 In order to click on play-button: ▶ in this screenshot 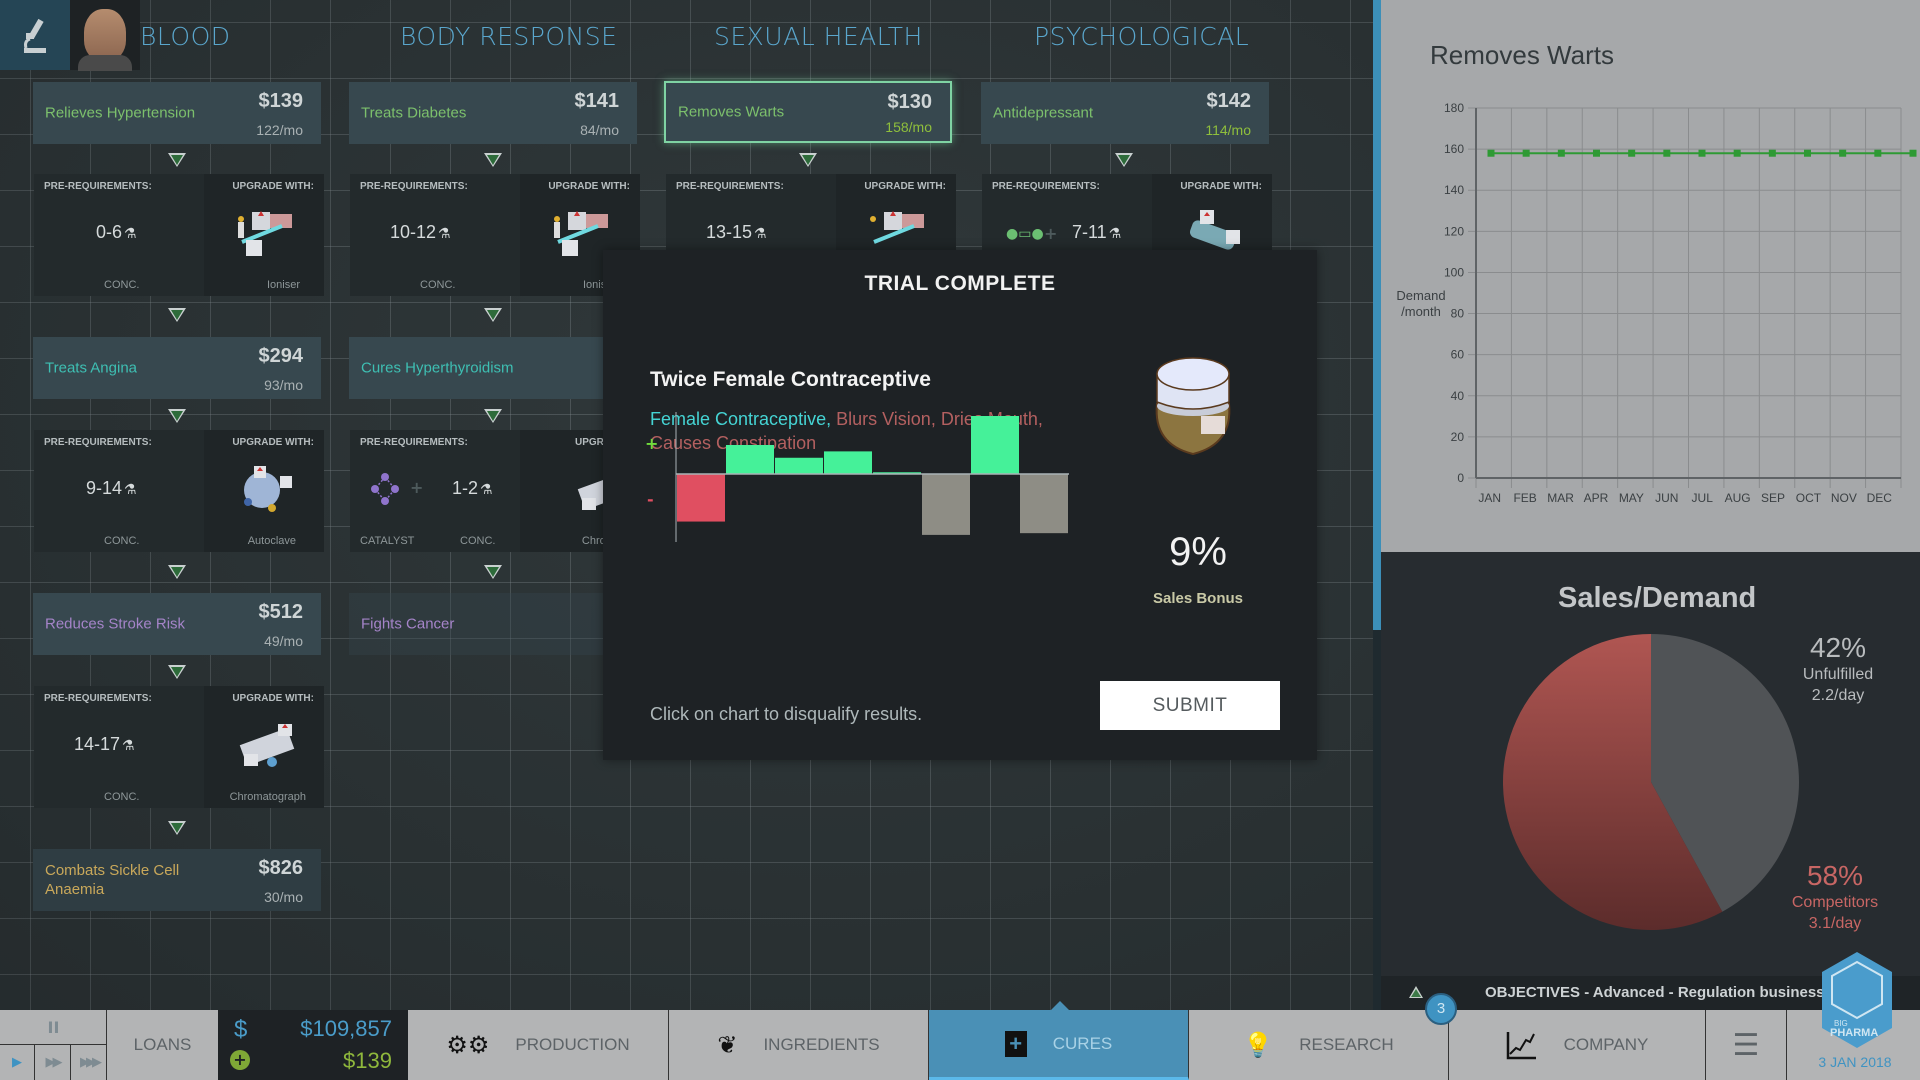, I will do `click(17, 1062)`.